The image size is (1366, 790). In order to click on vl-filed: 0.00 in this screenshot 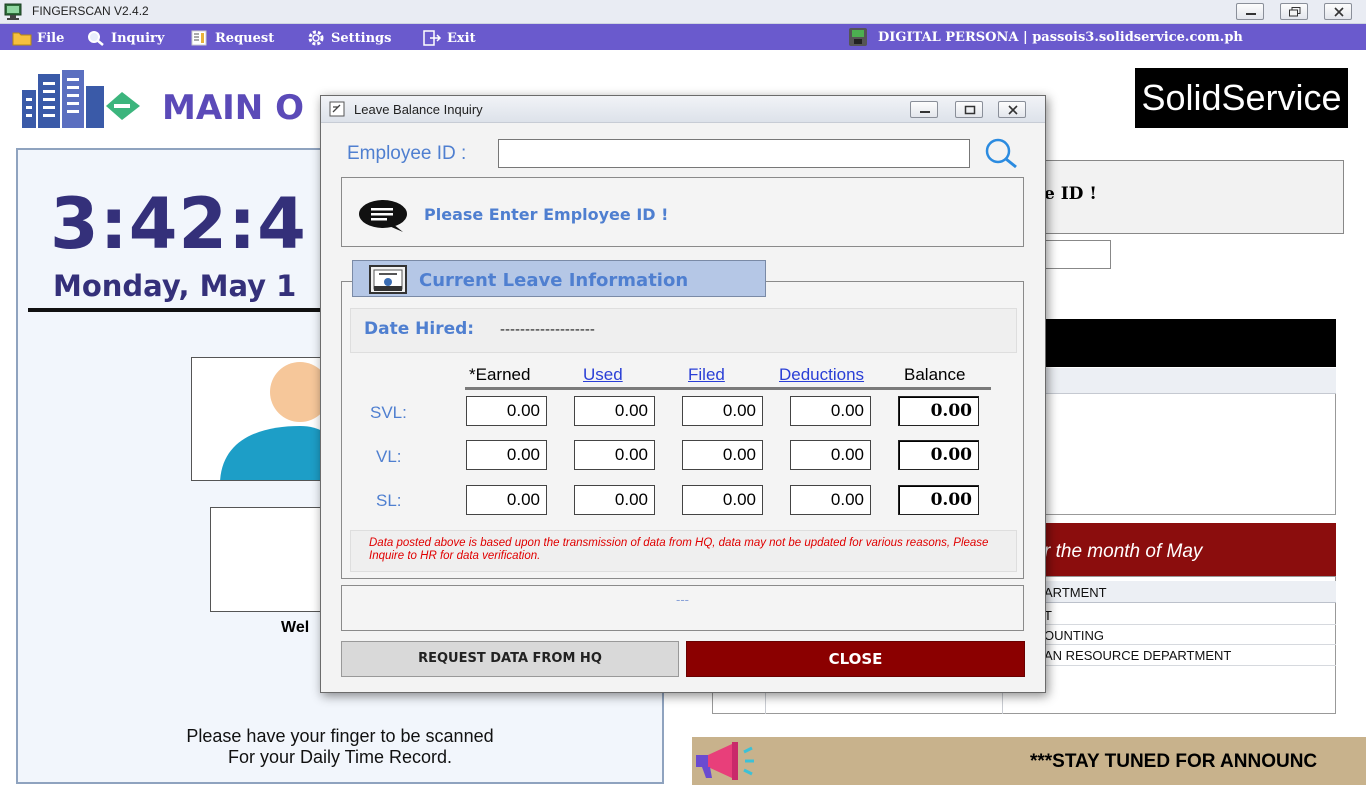, I will do `click(722, 455)`.